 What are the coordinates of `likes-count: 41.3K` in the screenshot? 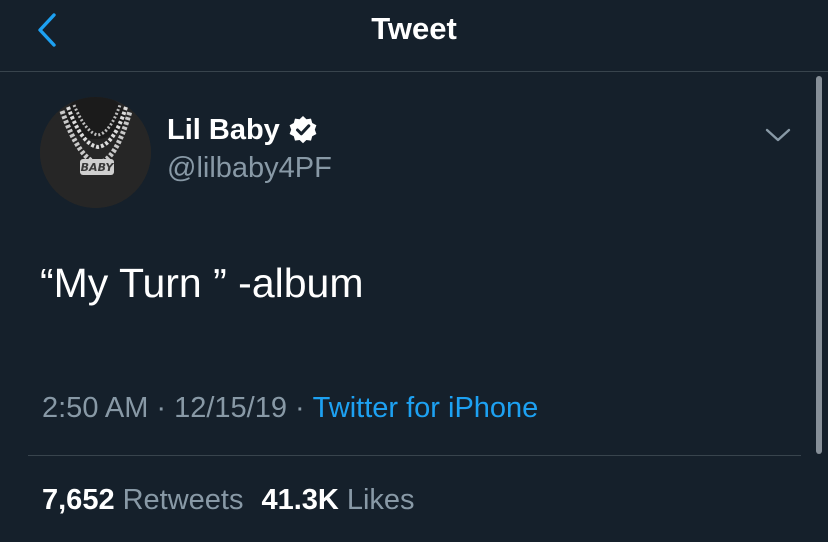 It's located at (300, 500).